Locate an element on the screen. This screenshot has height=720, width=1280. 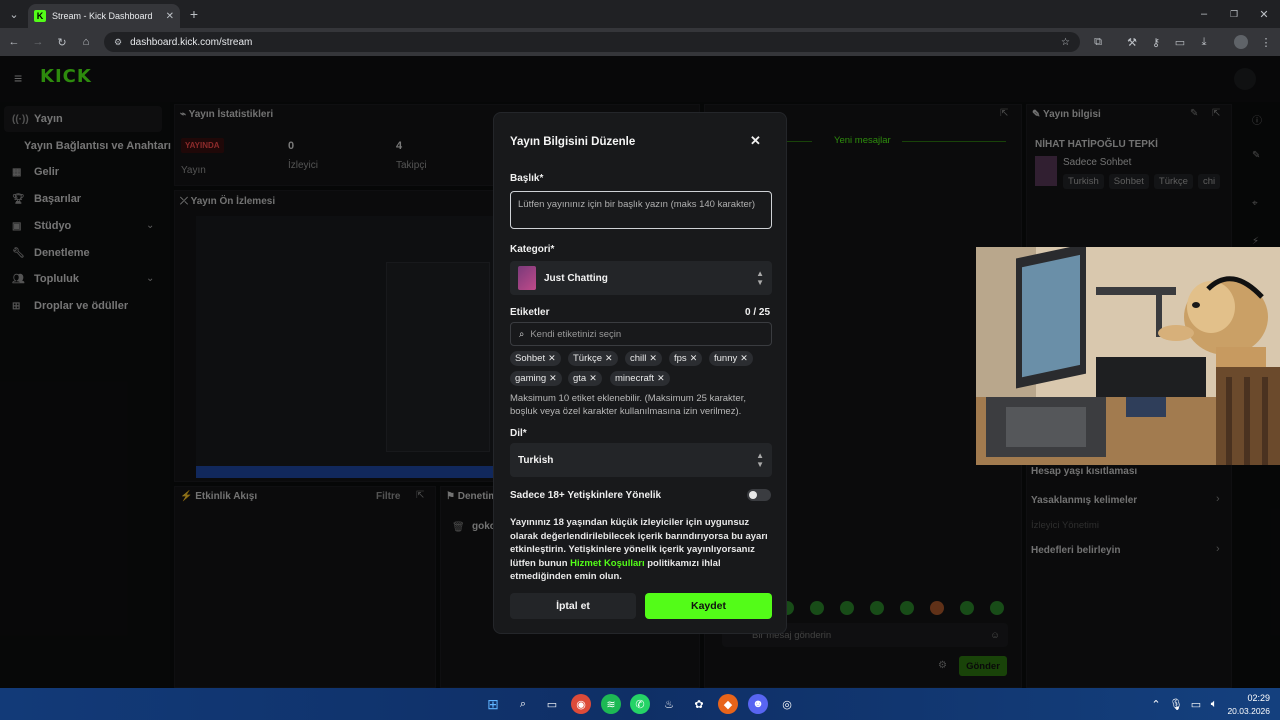
site-info-icon: ⚙ is located at coordinates (118, 42).